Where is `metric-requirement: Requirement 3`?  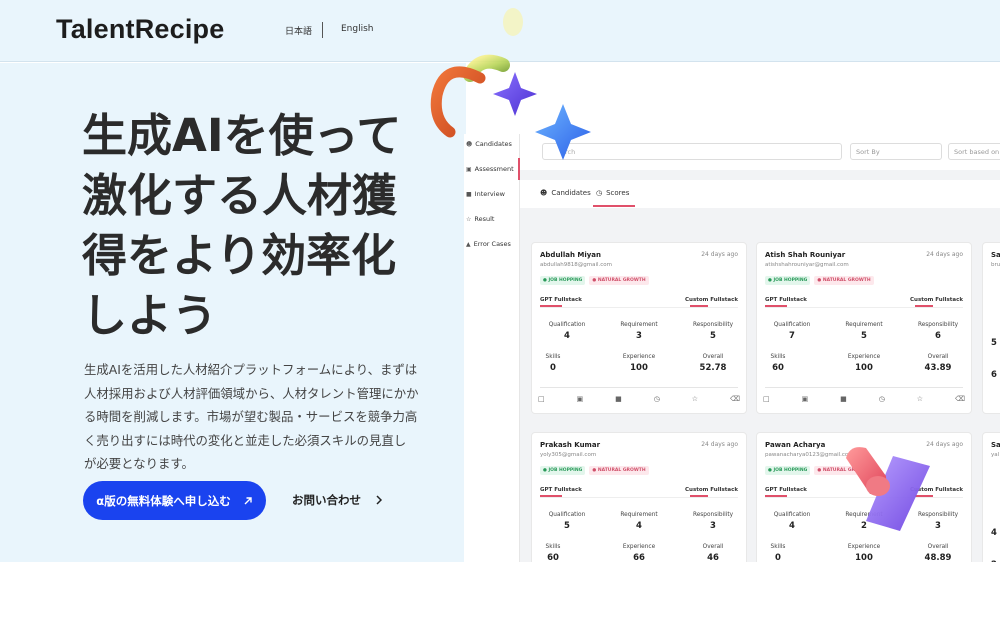
metric-requirement: Requirement 3 is located at coordinates (639, 331).